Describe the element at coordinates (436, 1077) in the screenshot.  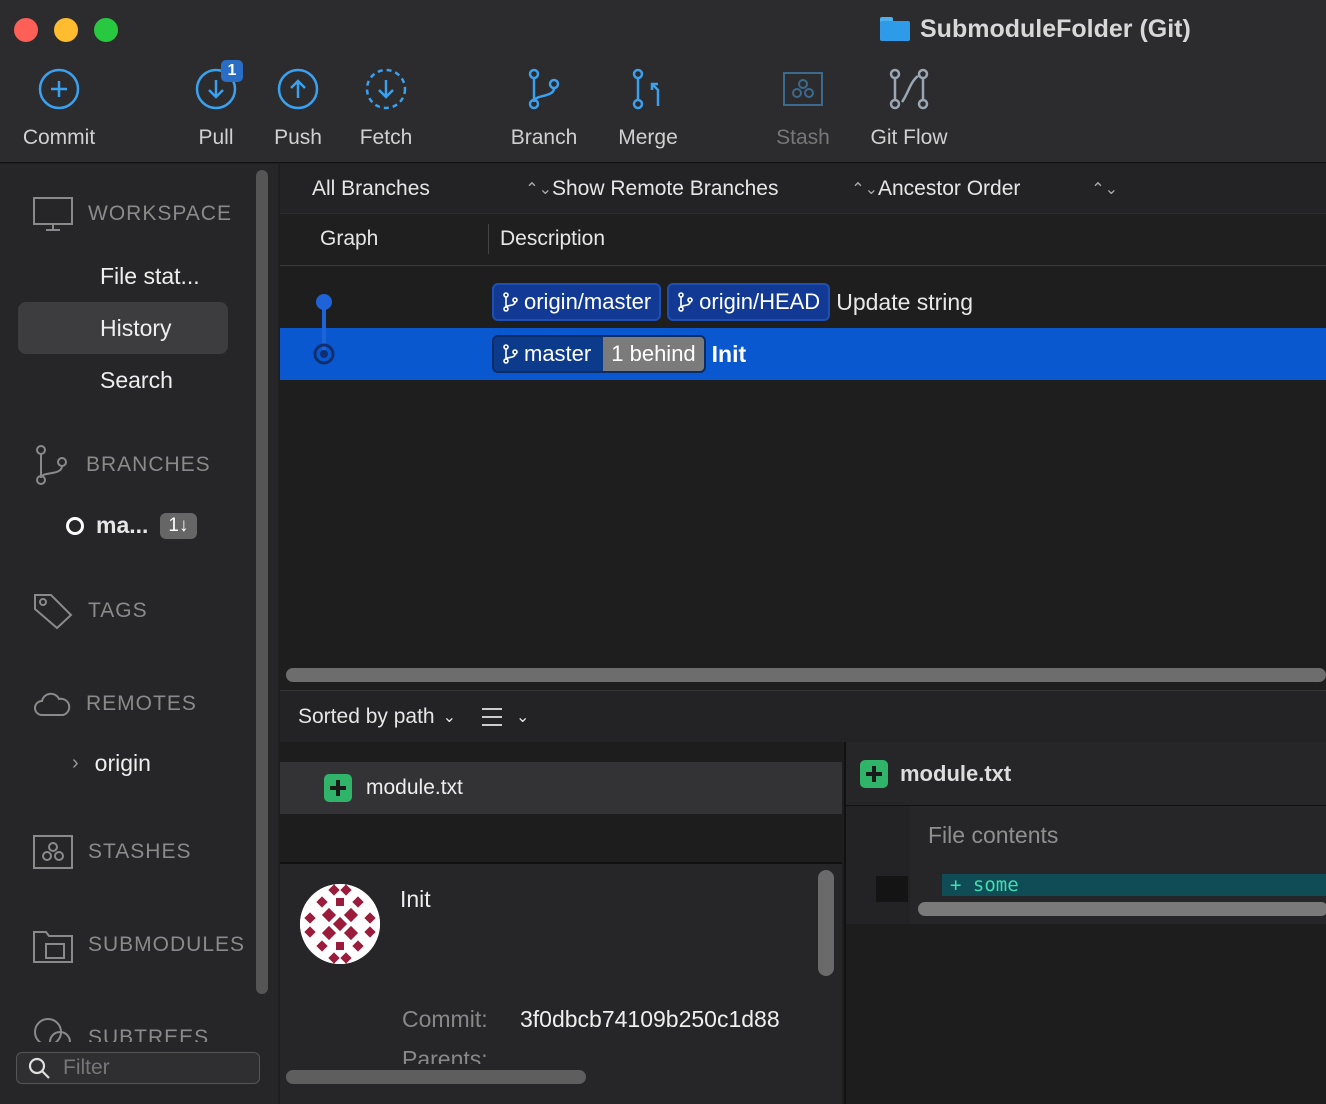
I see `commit-details-horizontal-scrollbar` at that location.